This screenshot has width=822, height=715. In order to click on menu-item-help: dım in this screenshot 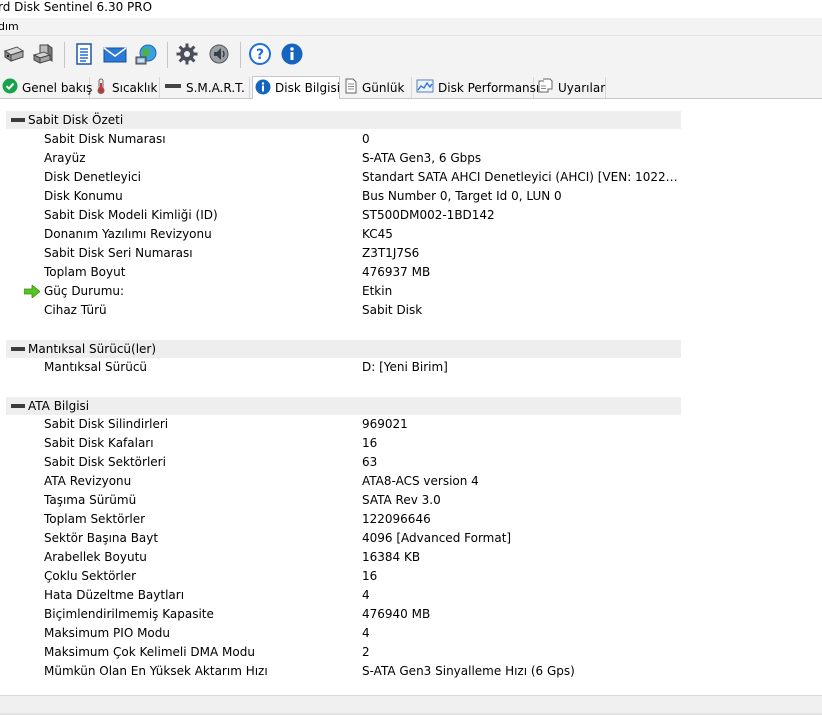, I will do `click(9, 26)`.